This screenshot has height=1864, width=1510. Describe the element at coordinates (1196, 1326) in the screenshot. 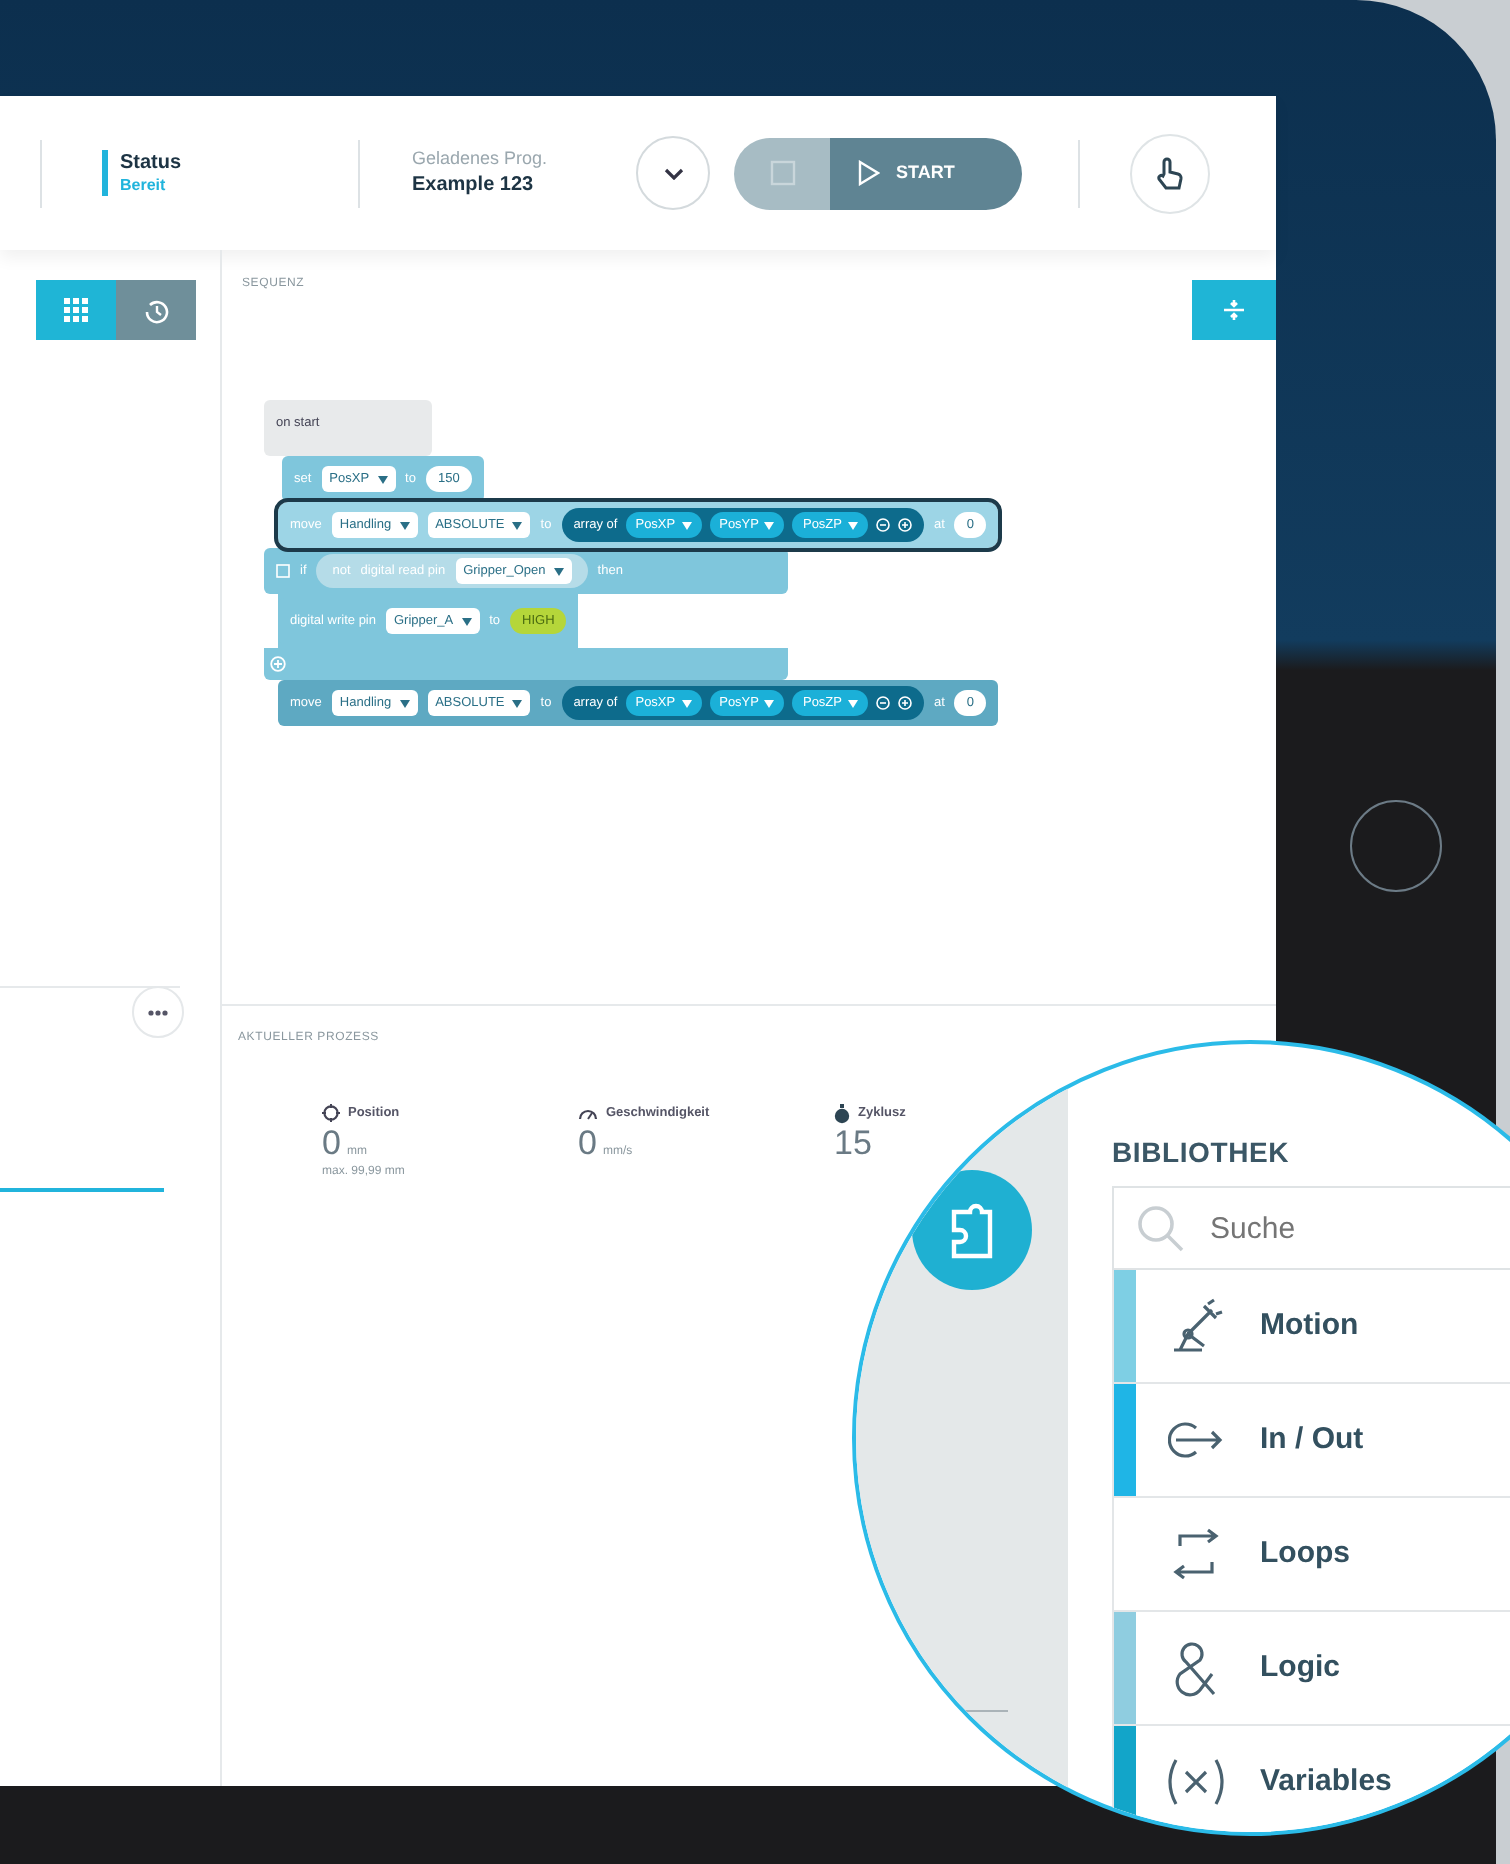

I see `robot-arm-icon` at that location.